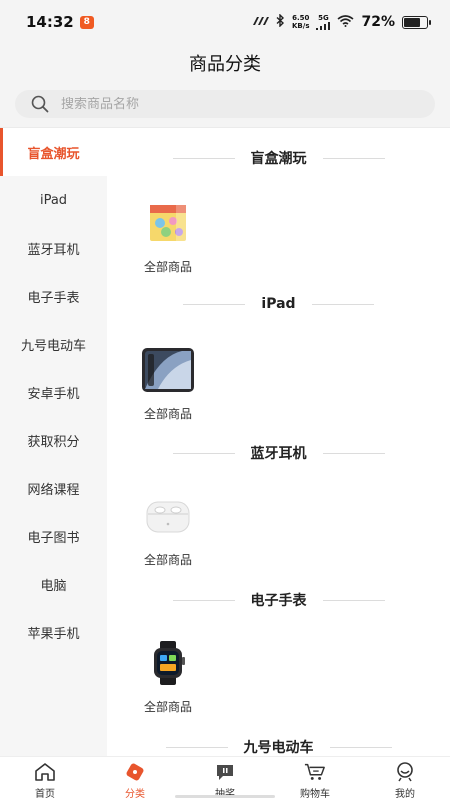 The height and width of the screenshot is (800, 450). What do you see at coordinates (168, 663) in the screenshot?
I see `smartwatch-image` at bounding box center [168, 663].